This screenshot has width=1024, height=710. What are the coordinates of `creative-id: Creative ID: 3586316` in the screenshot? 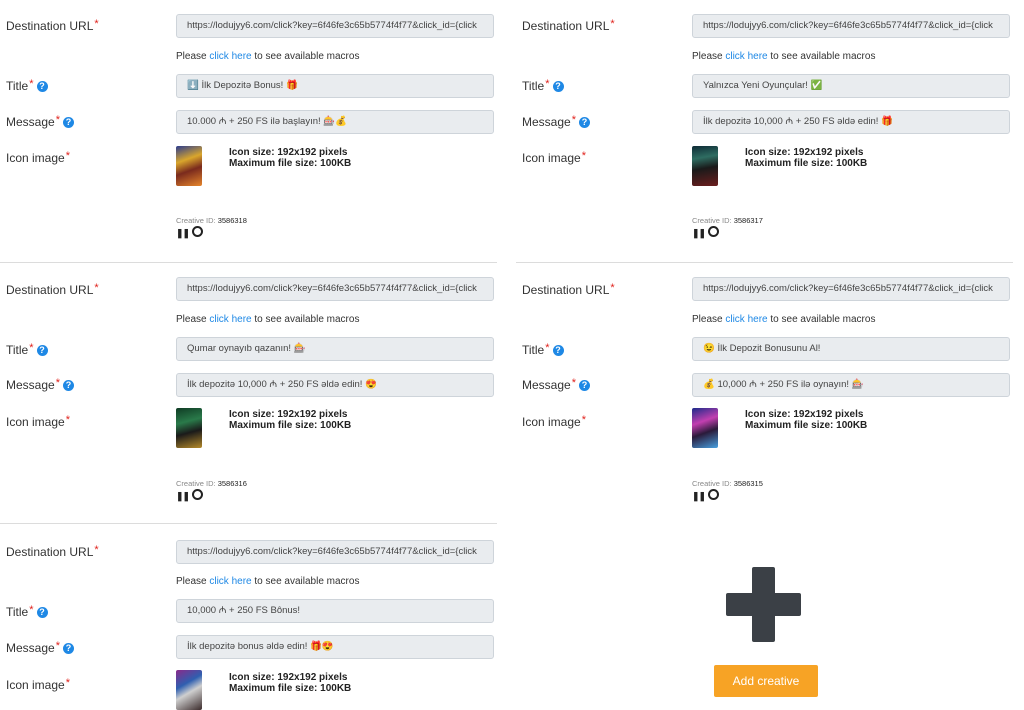 It's located at (211, 483).